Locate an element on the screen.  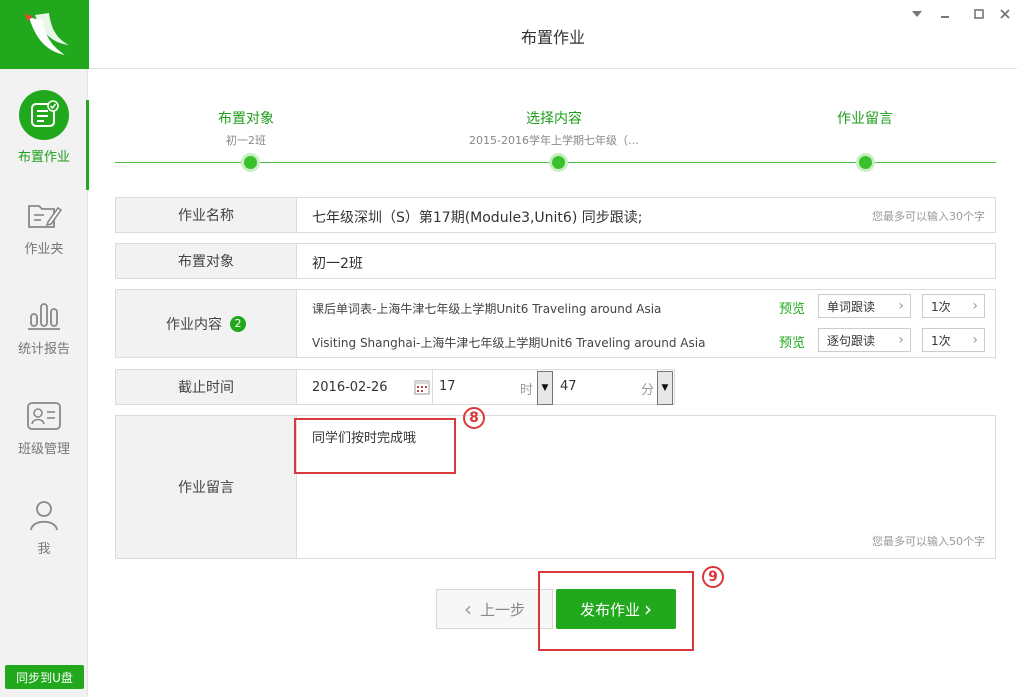
sidebar: 布置作业 作业夹 统计报告 班级管理 我 同步到U盘 is located at coordinates (44, 348).